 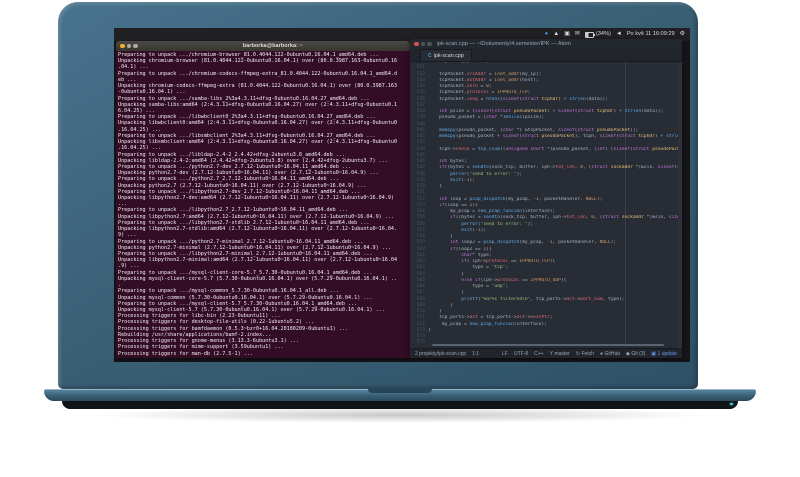 What do you see at coordinates (560, 354) in the screenshot?
I see `git-branch-indicator: Ymaster` at bounding box center [560, 354].